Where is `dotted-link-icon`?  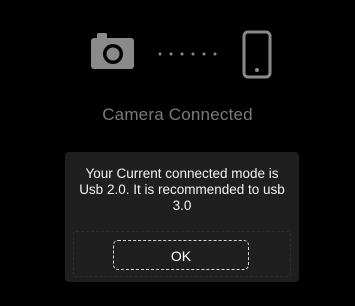
dotted-link-icon is located at coordinates (187, 54).